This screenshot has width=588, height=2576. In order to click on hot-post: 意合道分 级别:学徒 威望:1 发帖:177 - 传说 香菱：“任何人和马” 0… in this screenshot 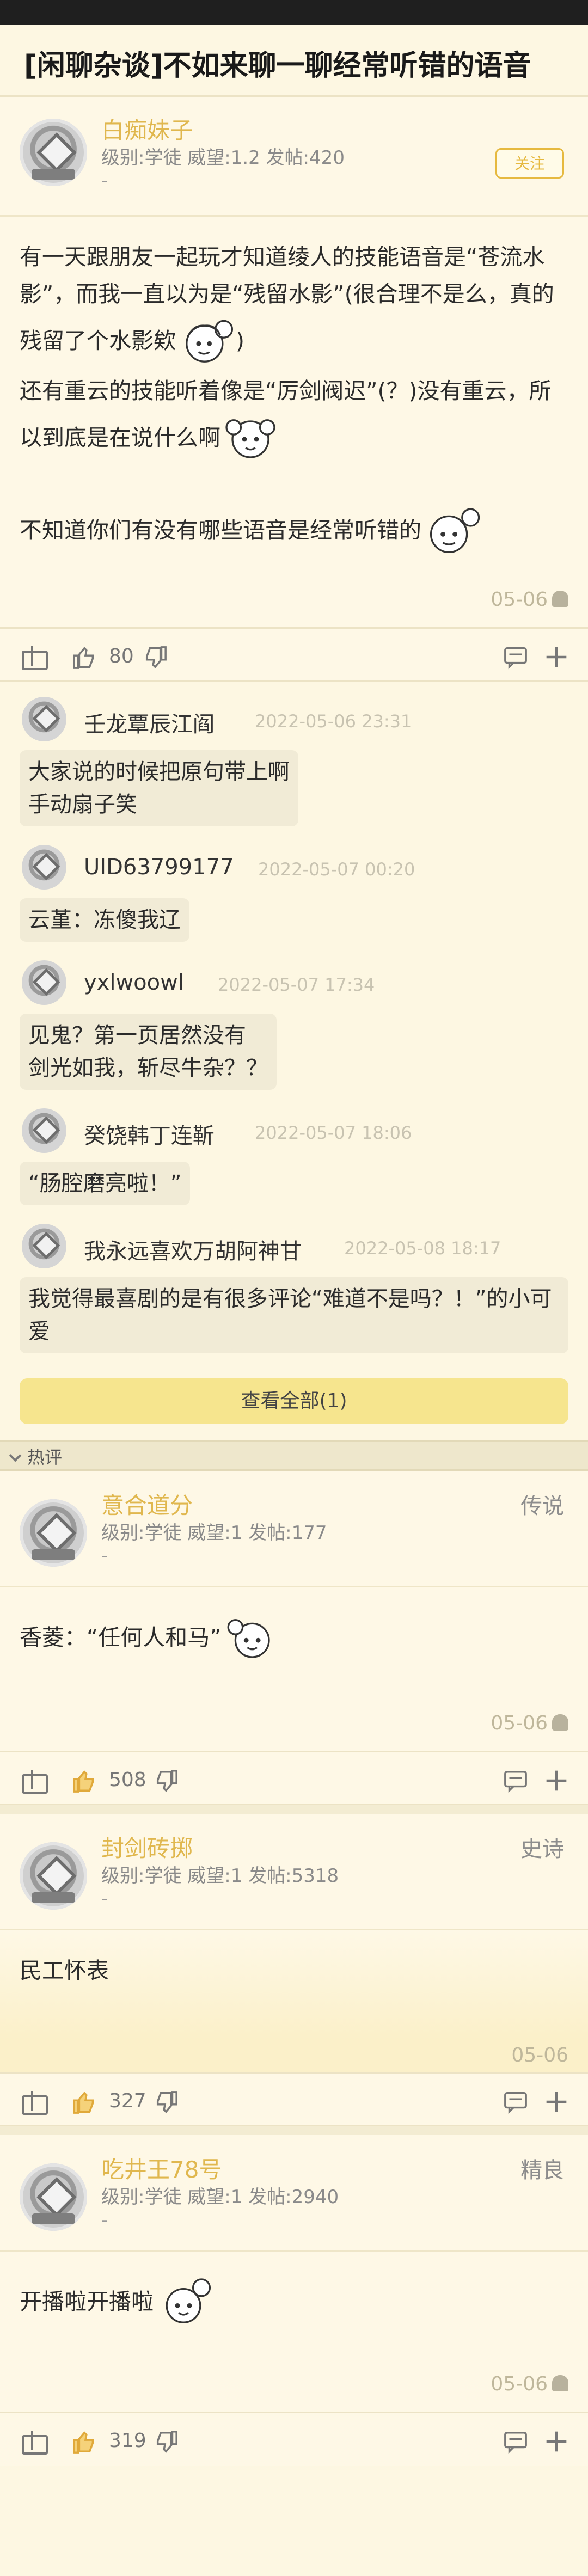, I will do `click(294, 1638)`.